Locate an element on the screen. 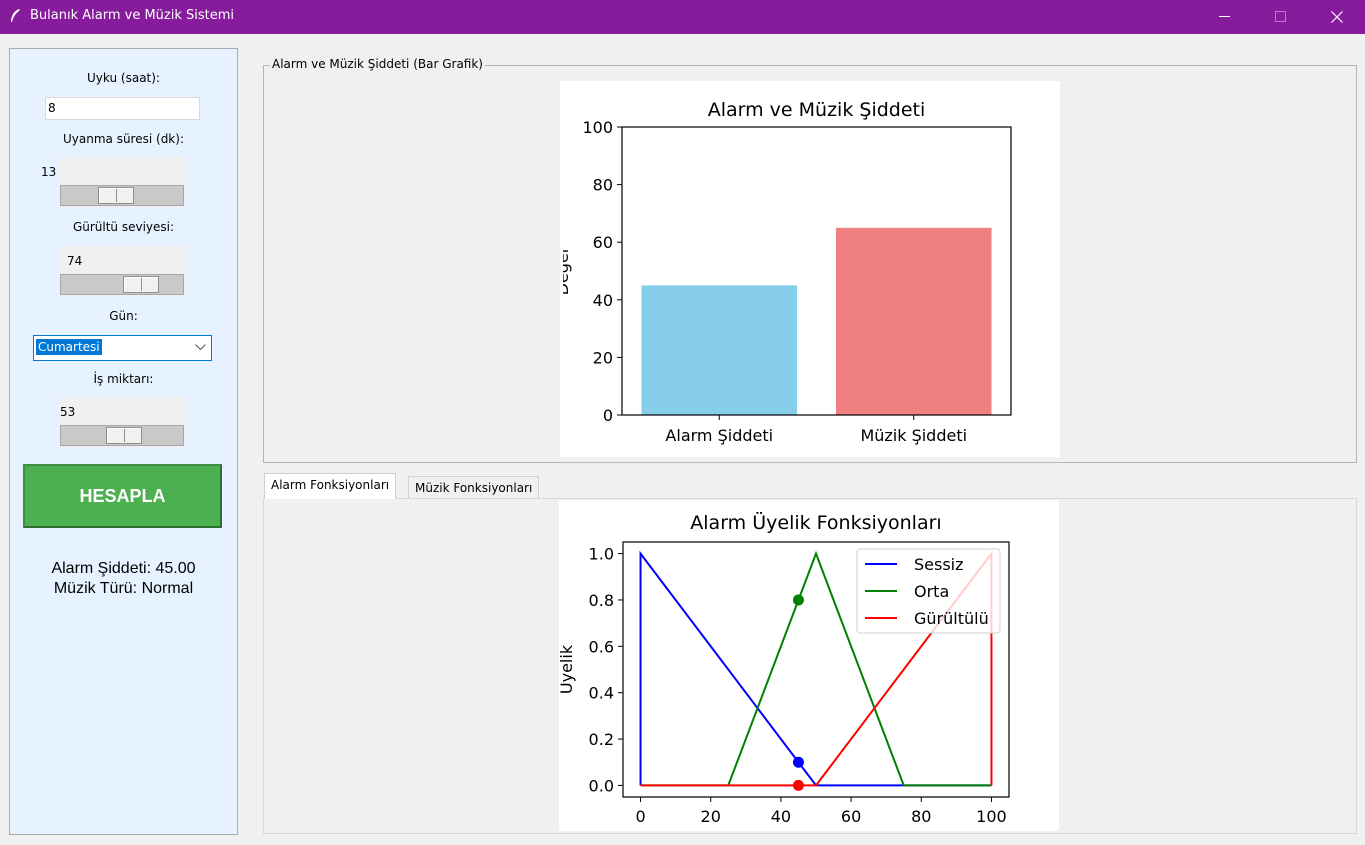 The image size is (1365, 845). x-tick-label: 0 is located at coordinates (640, 816).